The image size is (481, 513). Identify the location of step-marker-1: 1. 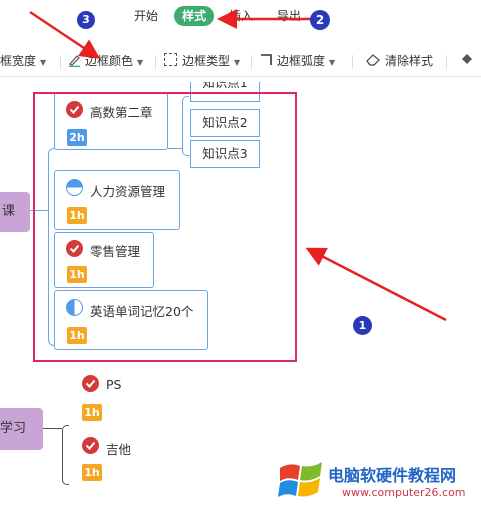
(362, 325).